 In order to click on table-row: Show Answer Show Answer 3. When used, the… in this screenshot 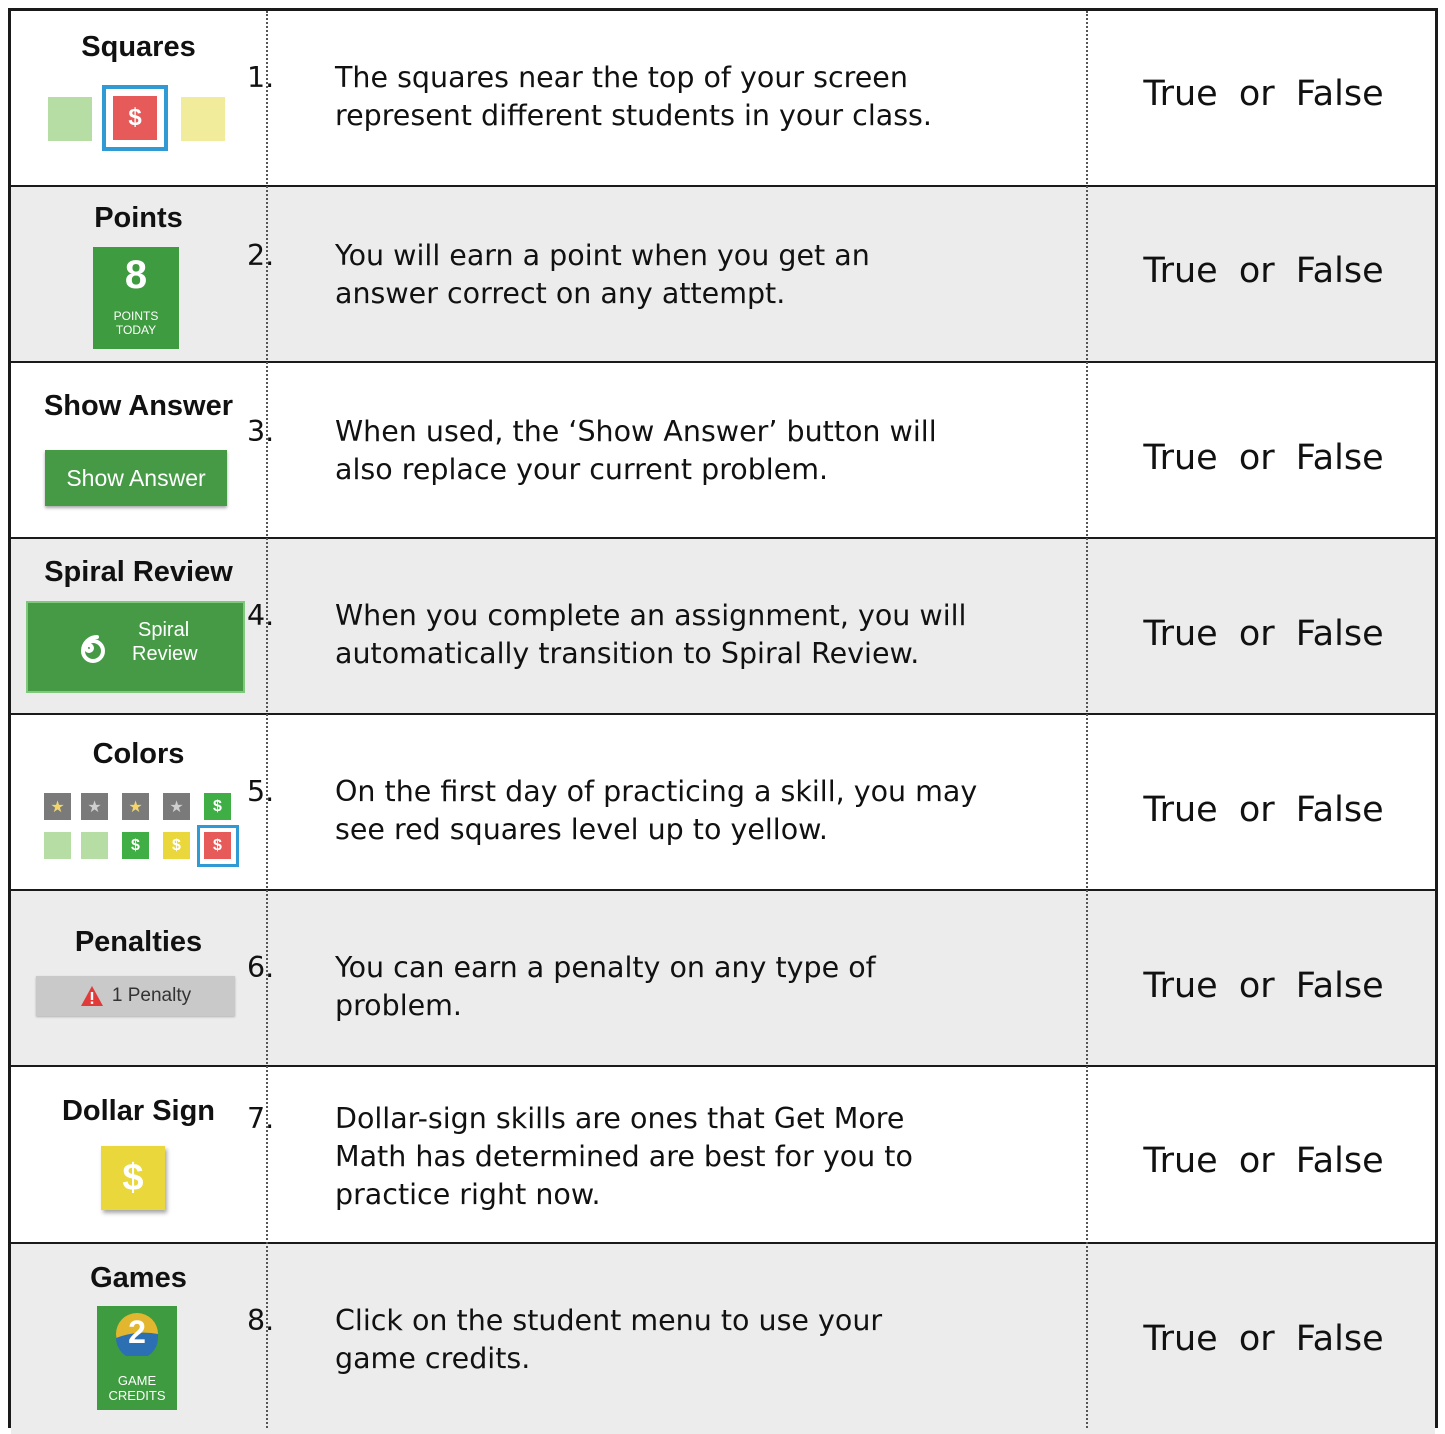, I will do `click(723, 451)`.